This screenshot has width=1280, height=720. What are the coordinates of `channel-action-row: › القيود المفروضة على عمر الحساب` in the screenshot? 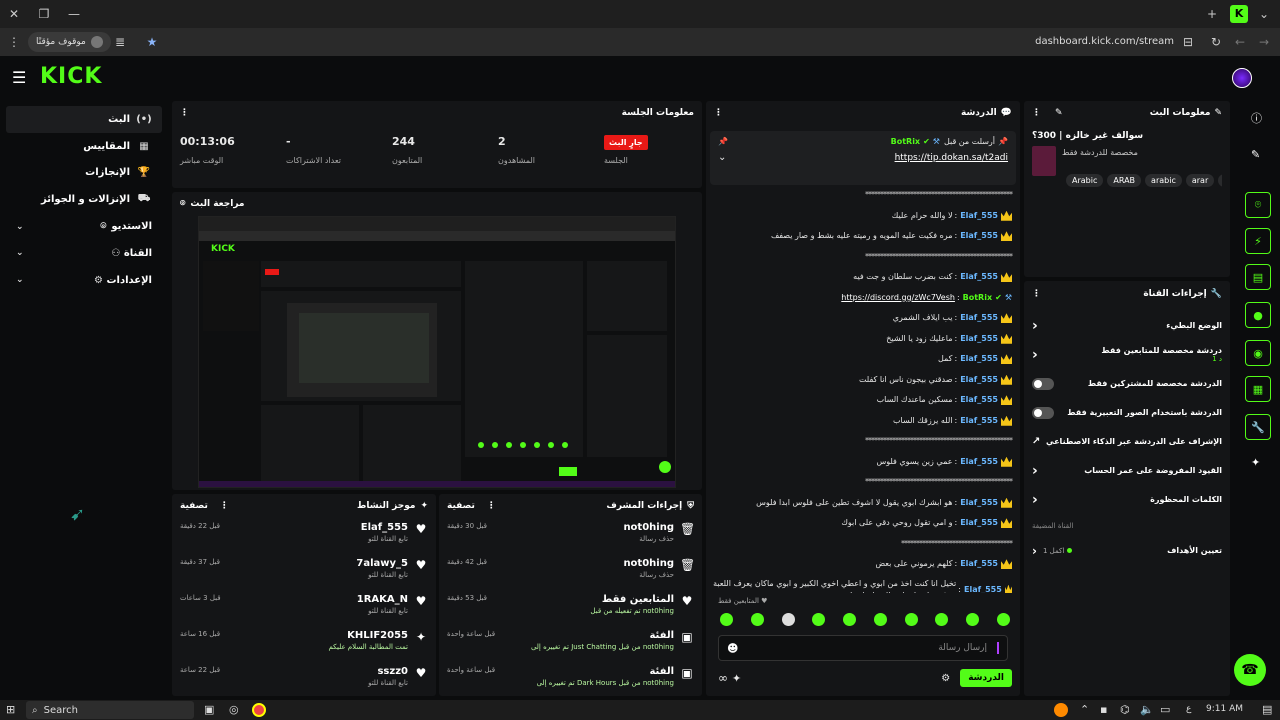 It's located at (1127, 470).